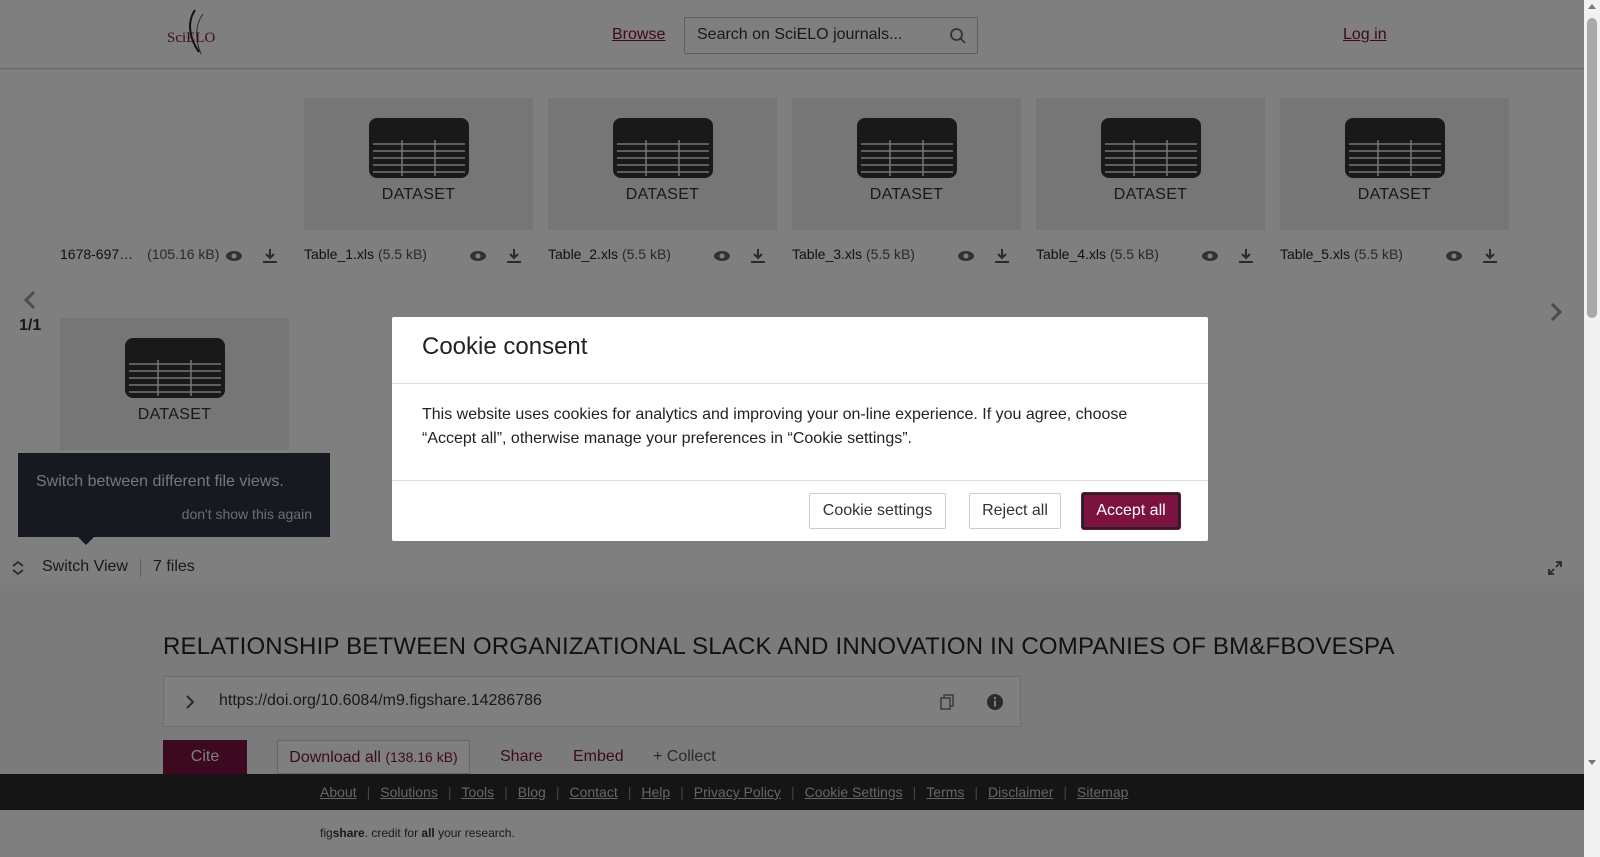 The height and width of the screenshot is (857, 1600). What do you see at coordinates (1131, 511) in the screenshot?
I see `accept-all-button: Accept all` at bounding box center [1131, 511].